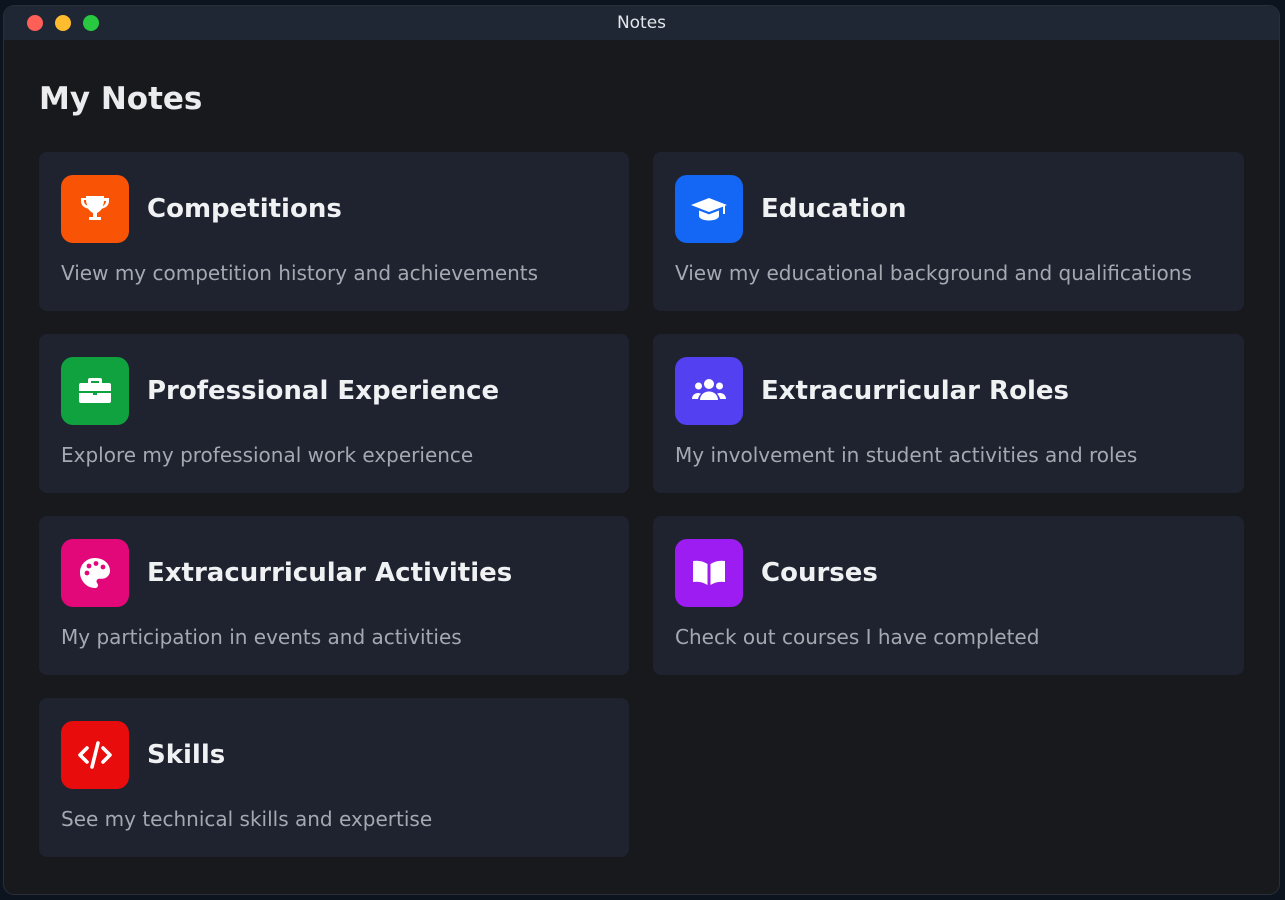  Describe the element at coordinates (35, 23) in the screenshot. I see `close-window-button` at that location.